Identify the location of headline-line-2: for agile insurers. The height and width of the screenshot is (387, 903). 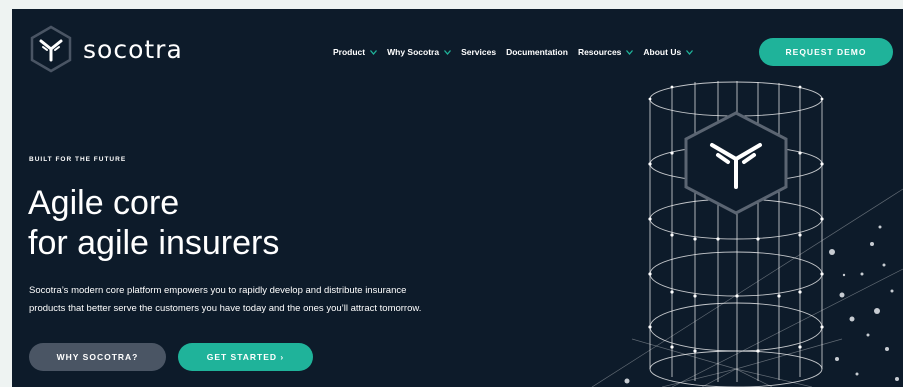
(154, 243).